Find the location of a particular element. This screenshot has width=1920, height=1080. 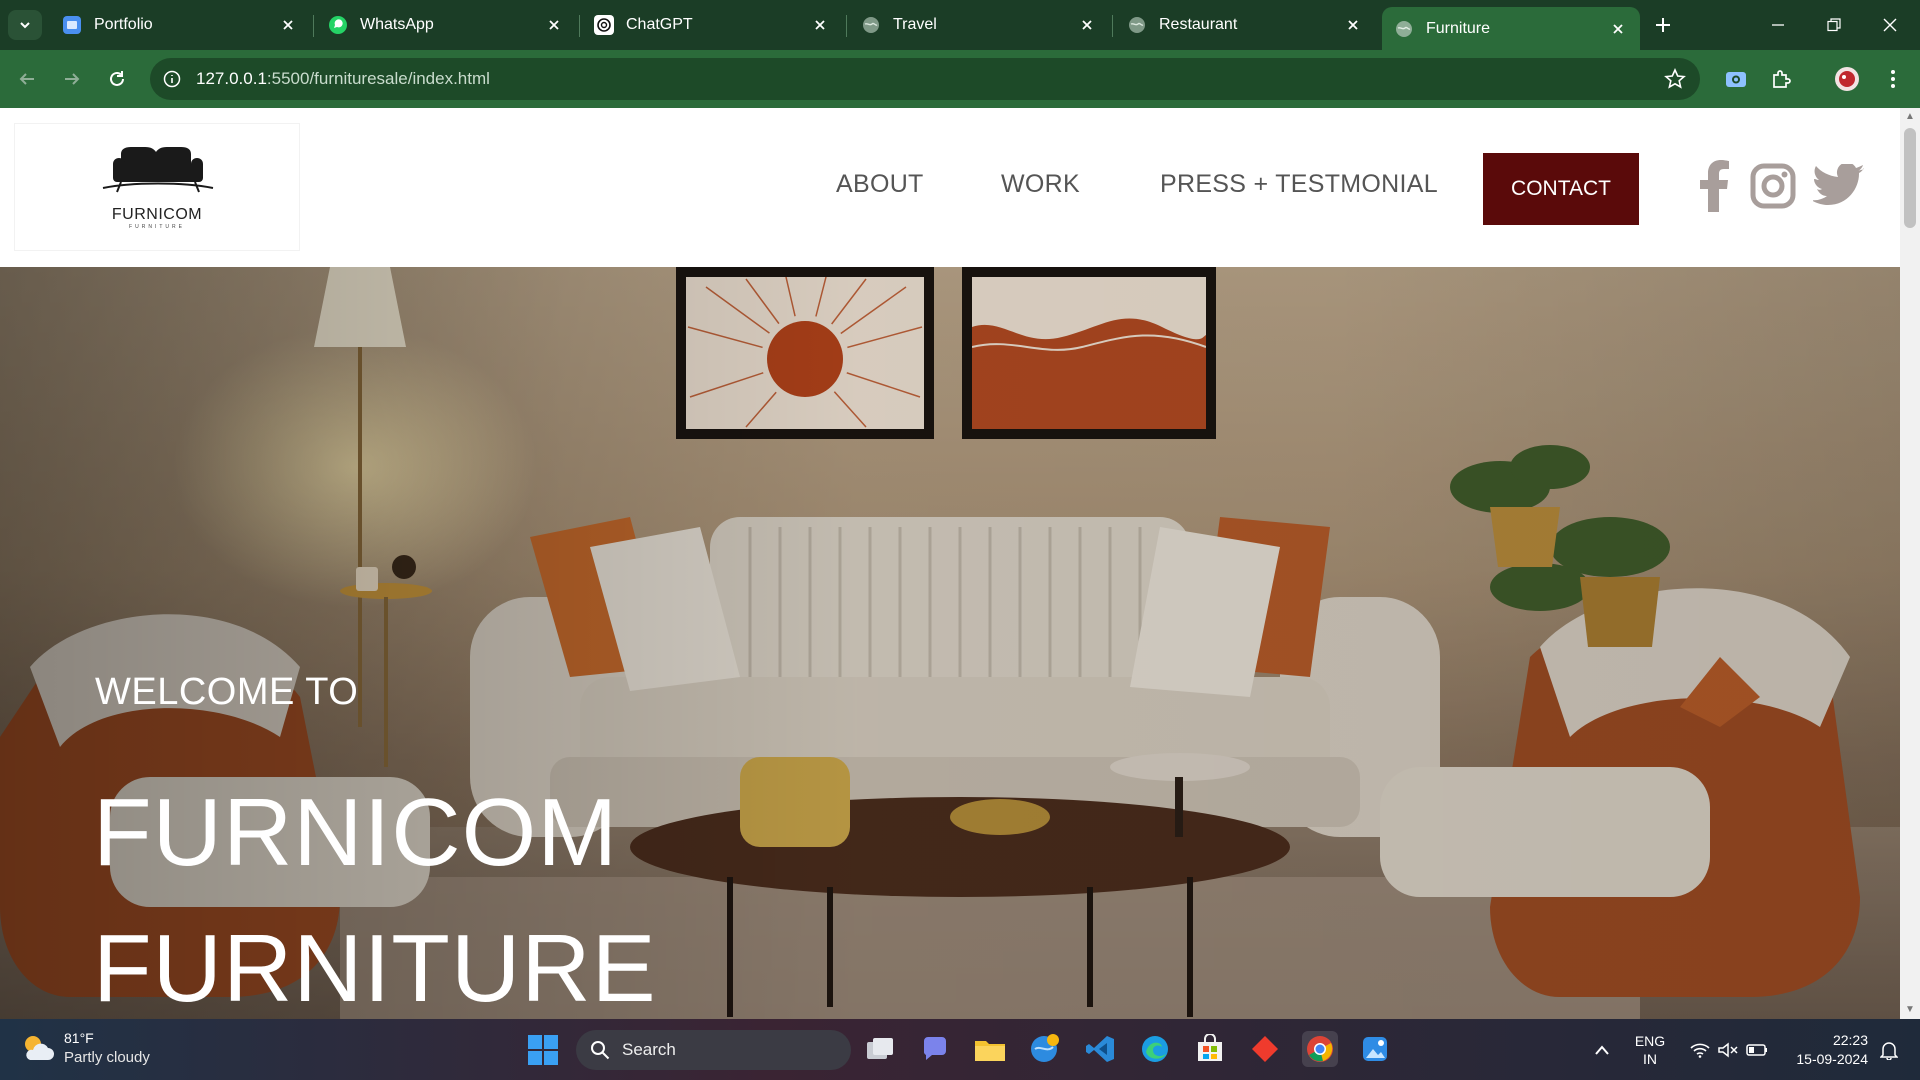

scroll-up-arrow: ▲ is located at coordinates (1910, 117).